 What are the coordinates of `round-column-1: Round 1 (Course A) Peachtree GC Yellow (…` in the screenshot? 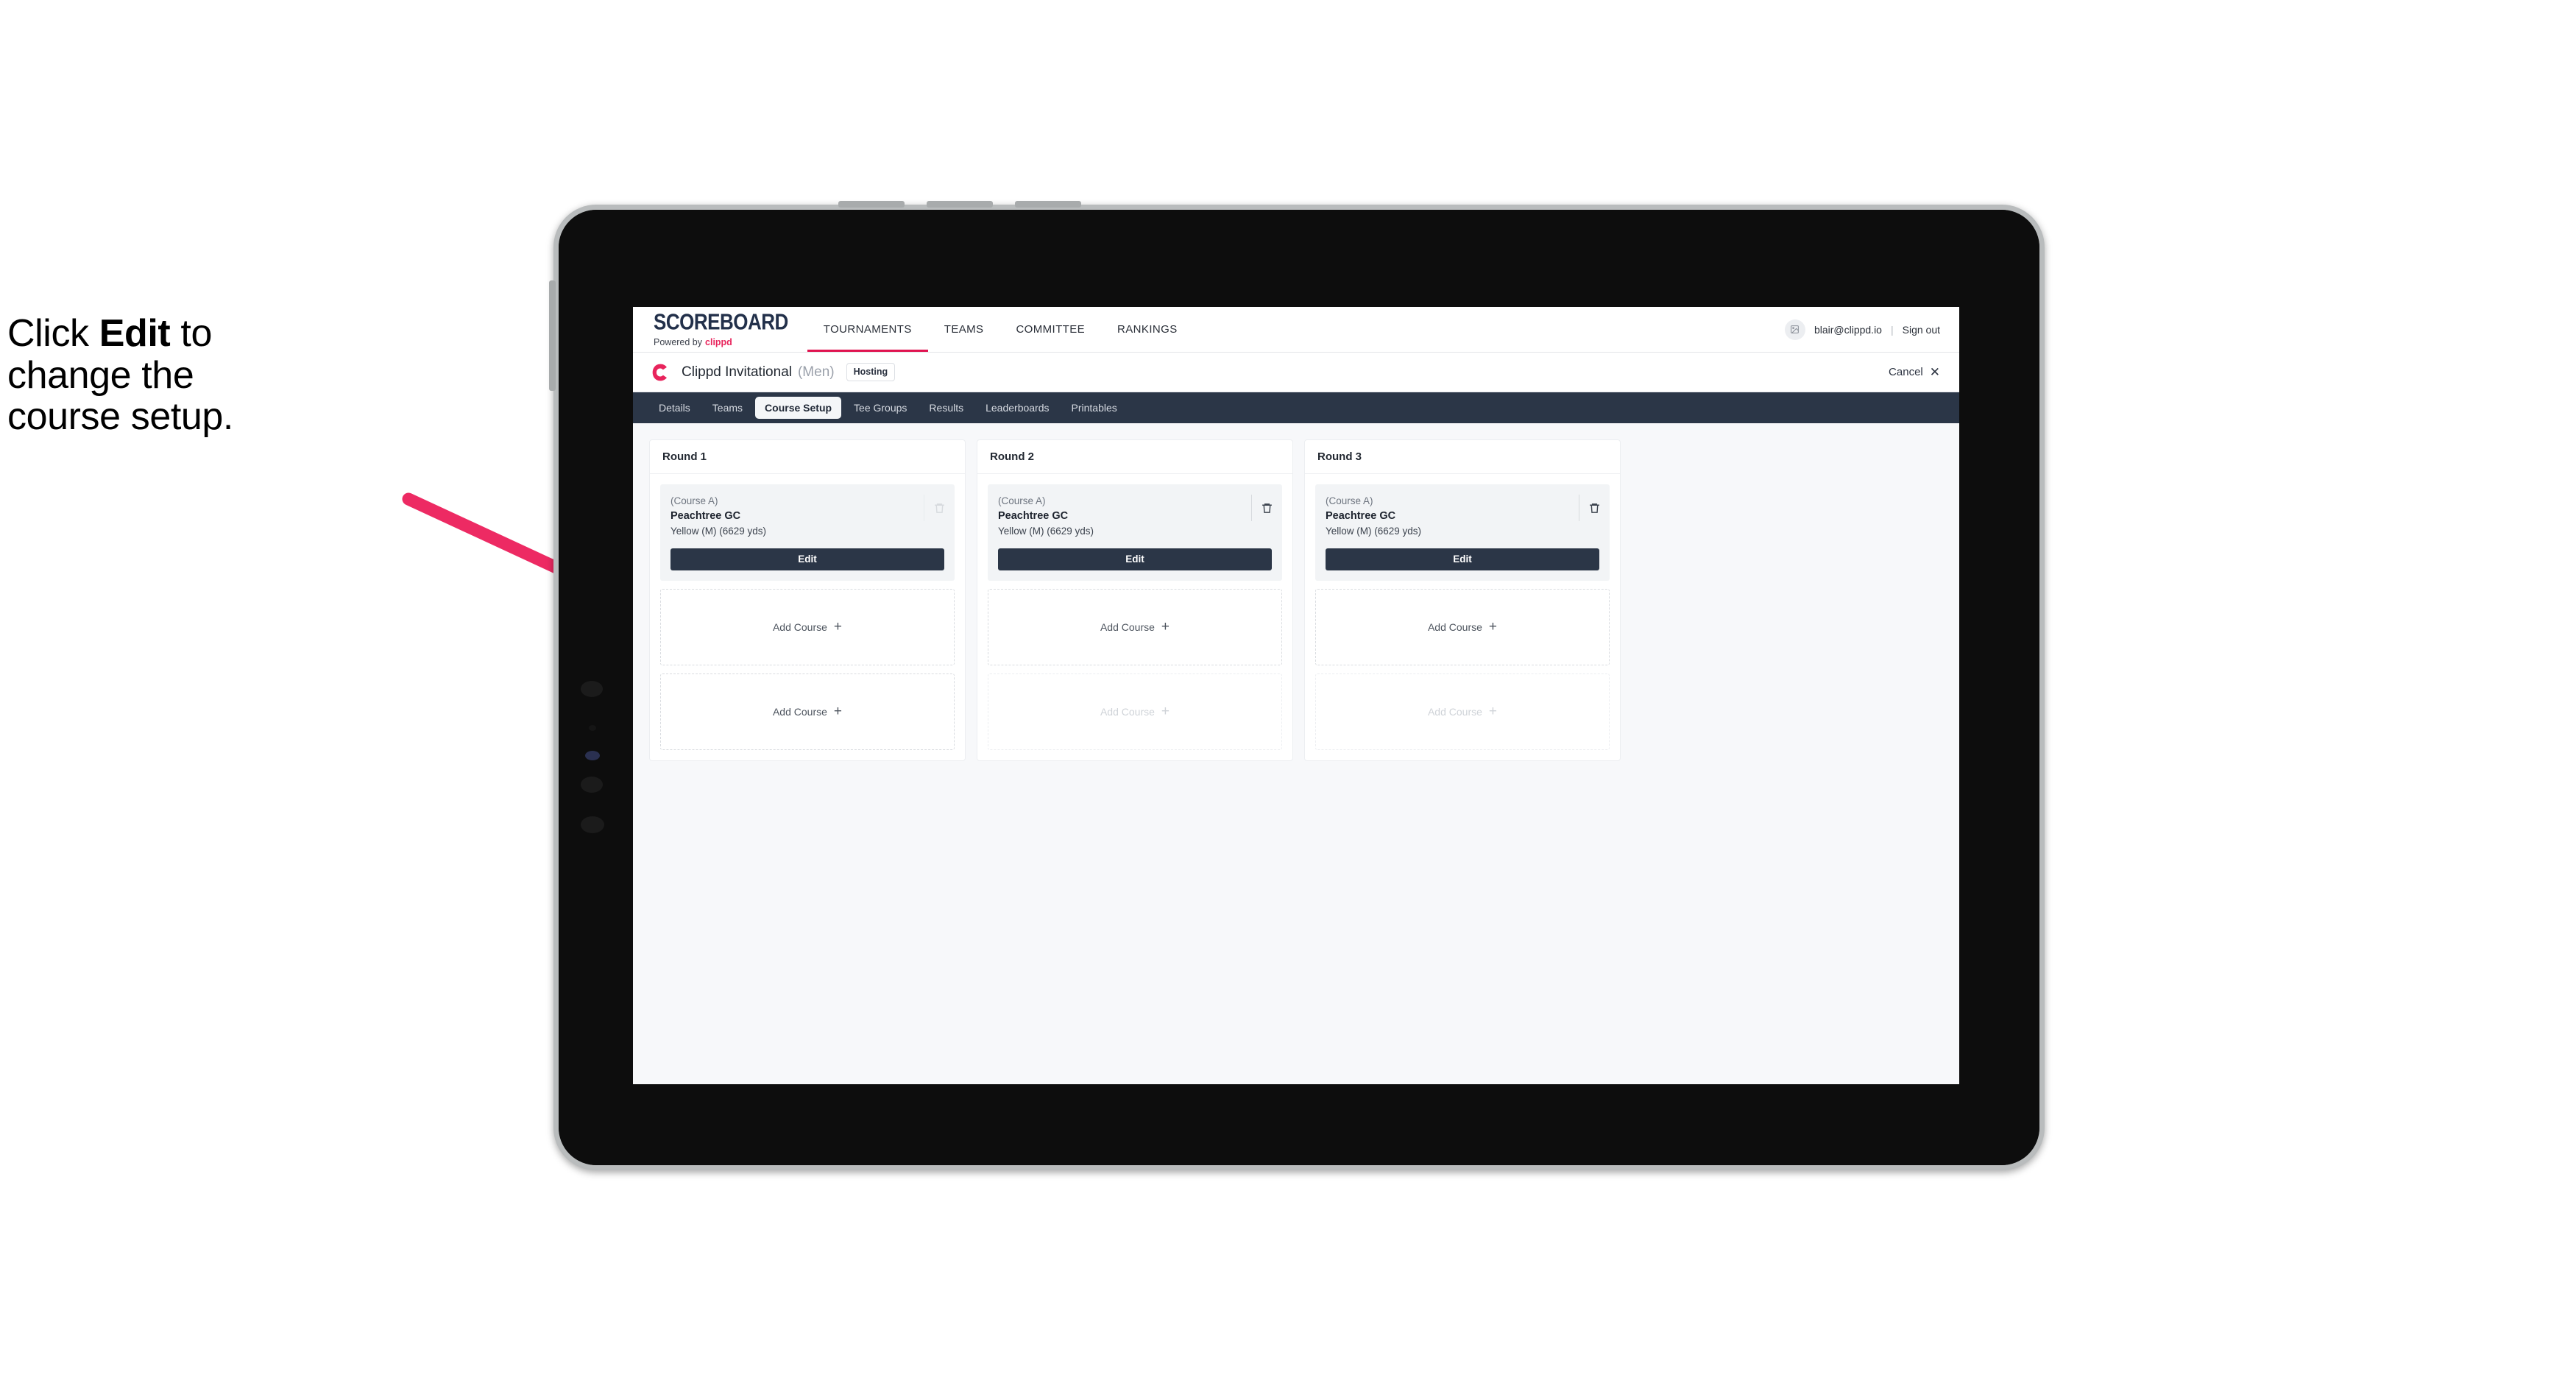 It's located at (807, 600).